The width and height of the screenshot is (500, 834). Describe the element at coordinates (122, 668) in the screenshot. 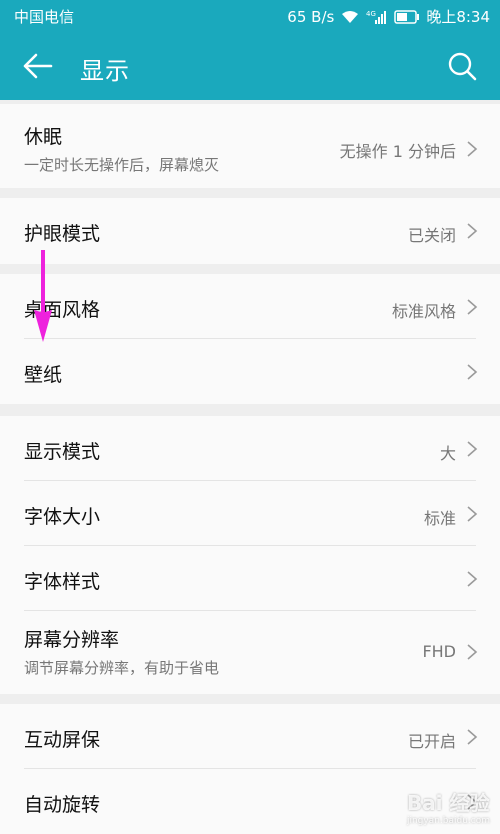

I see `row-subtitle: 调节屏幕分辨率，有助于省电` at that location.